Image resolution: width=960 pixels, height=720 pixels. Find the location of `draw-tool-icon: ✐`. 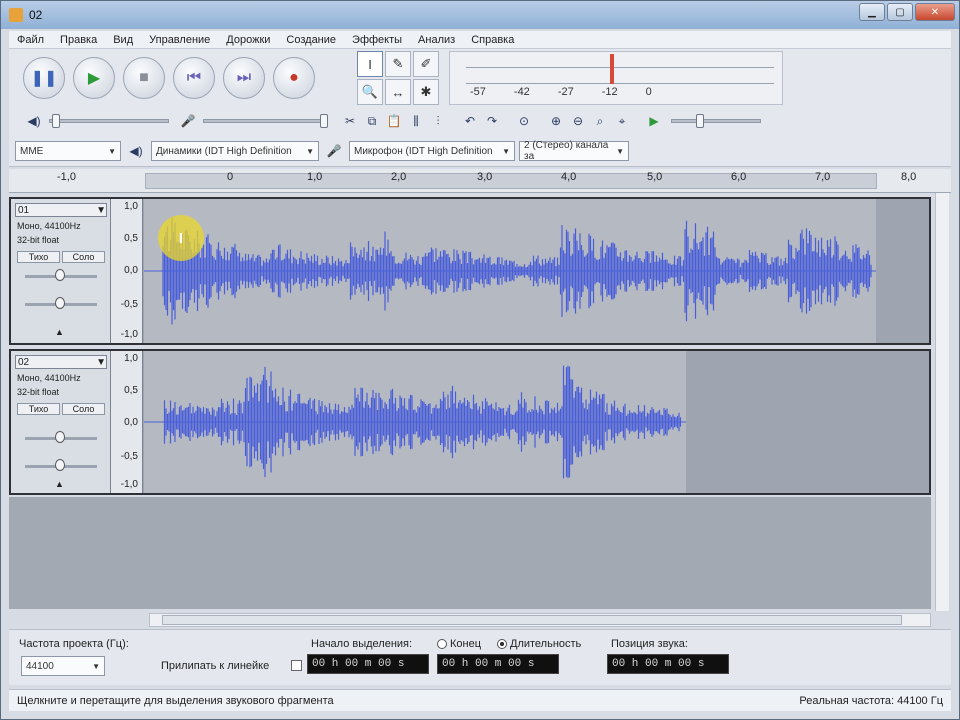

draw-tool-icon: ✐ is located at coordinates (426, 64).